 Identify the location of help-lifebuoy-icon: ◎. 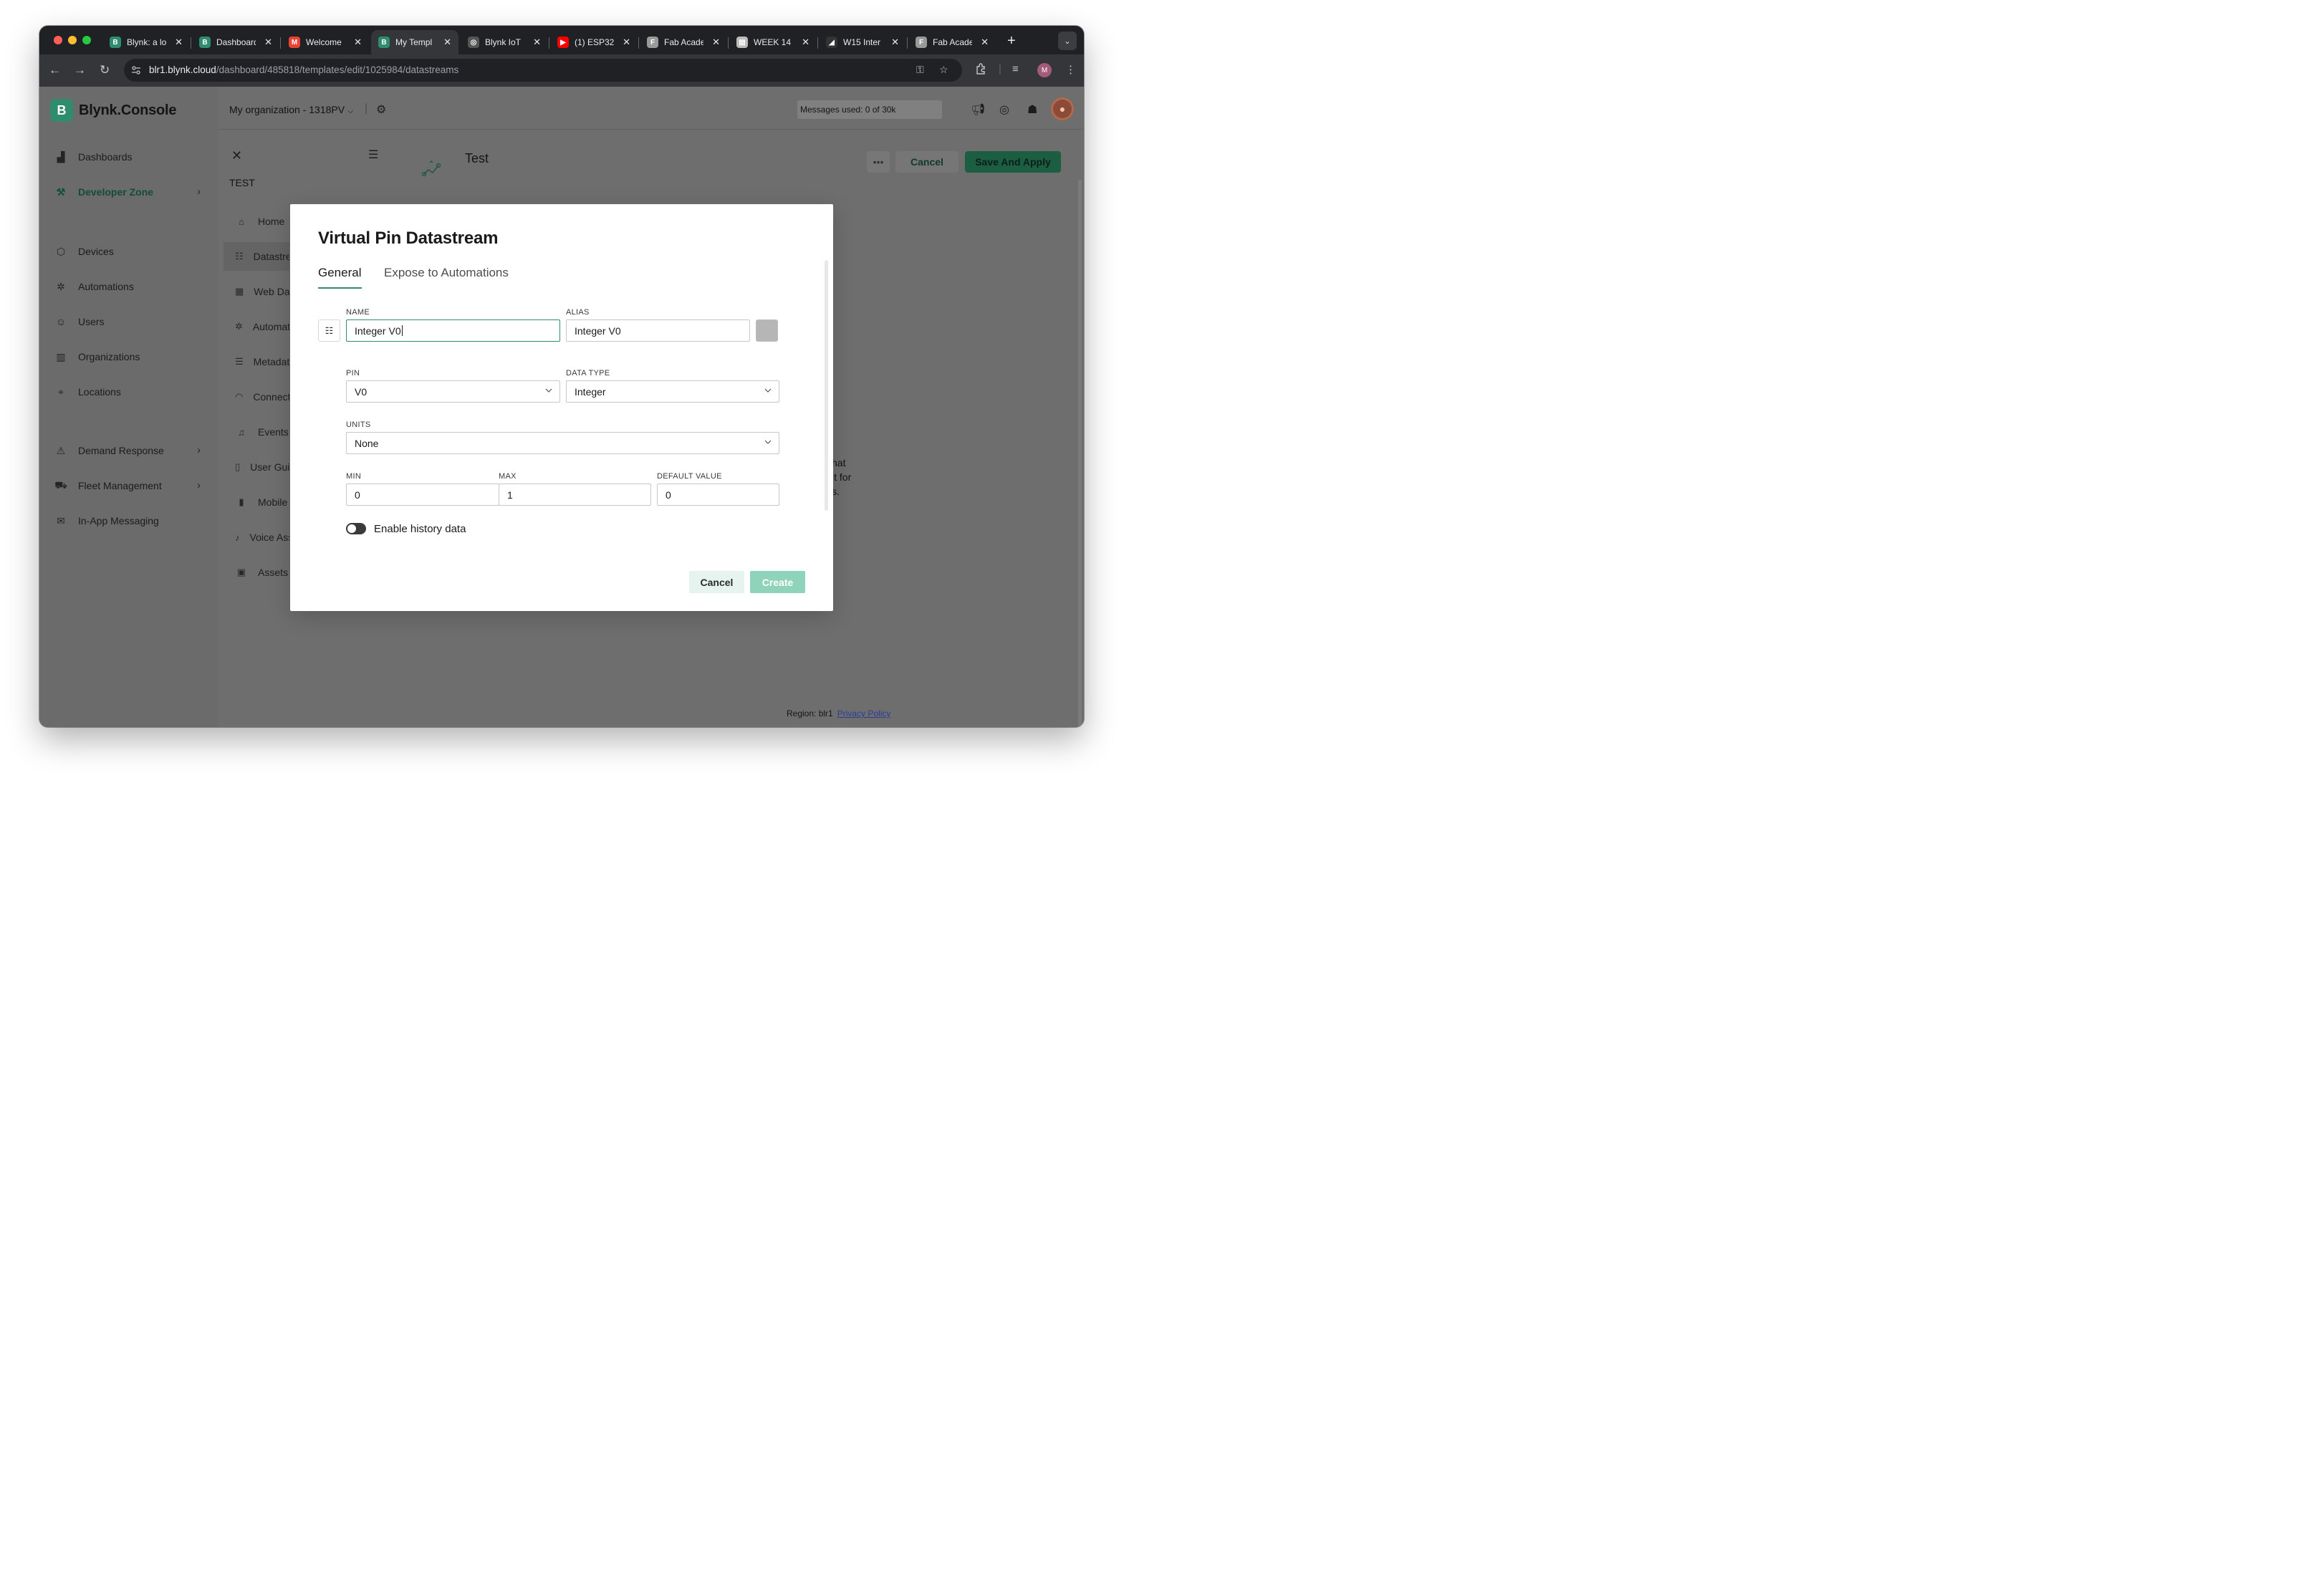
(1004, 109).